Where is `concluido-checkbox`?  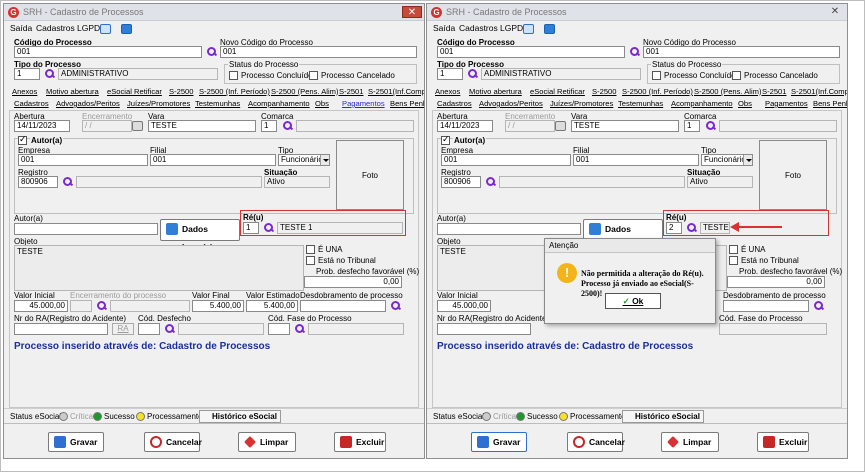
concluido-checkbox is located at coordinates (233, 75).